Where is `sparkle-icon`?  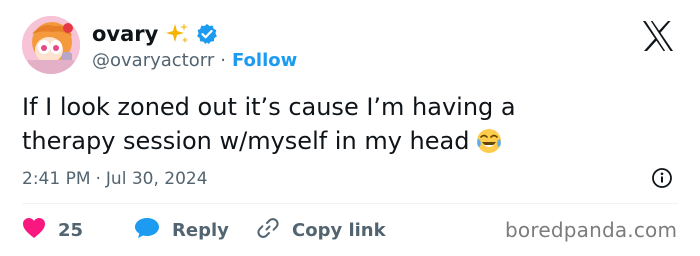 sparkle-icon is located at coordinates (177, 34).